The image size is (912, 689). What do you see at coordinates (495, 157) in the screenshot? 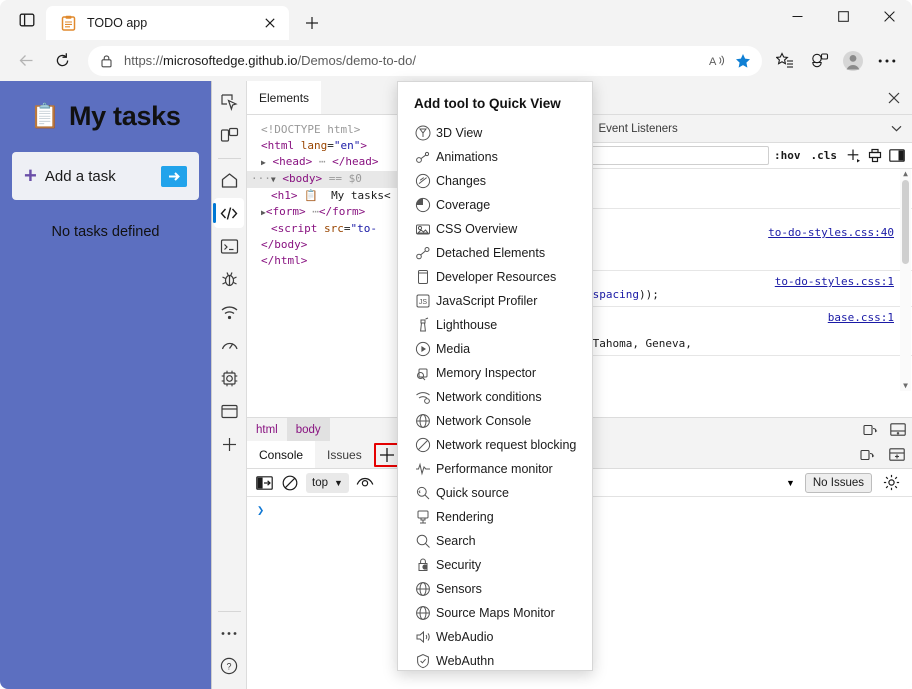
I see `flyout-item-animations: Animations` at bounding box center [495, 157].